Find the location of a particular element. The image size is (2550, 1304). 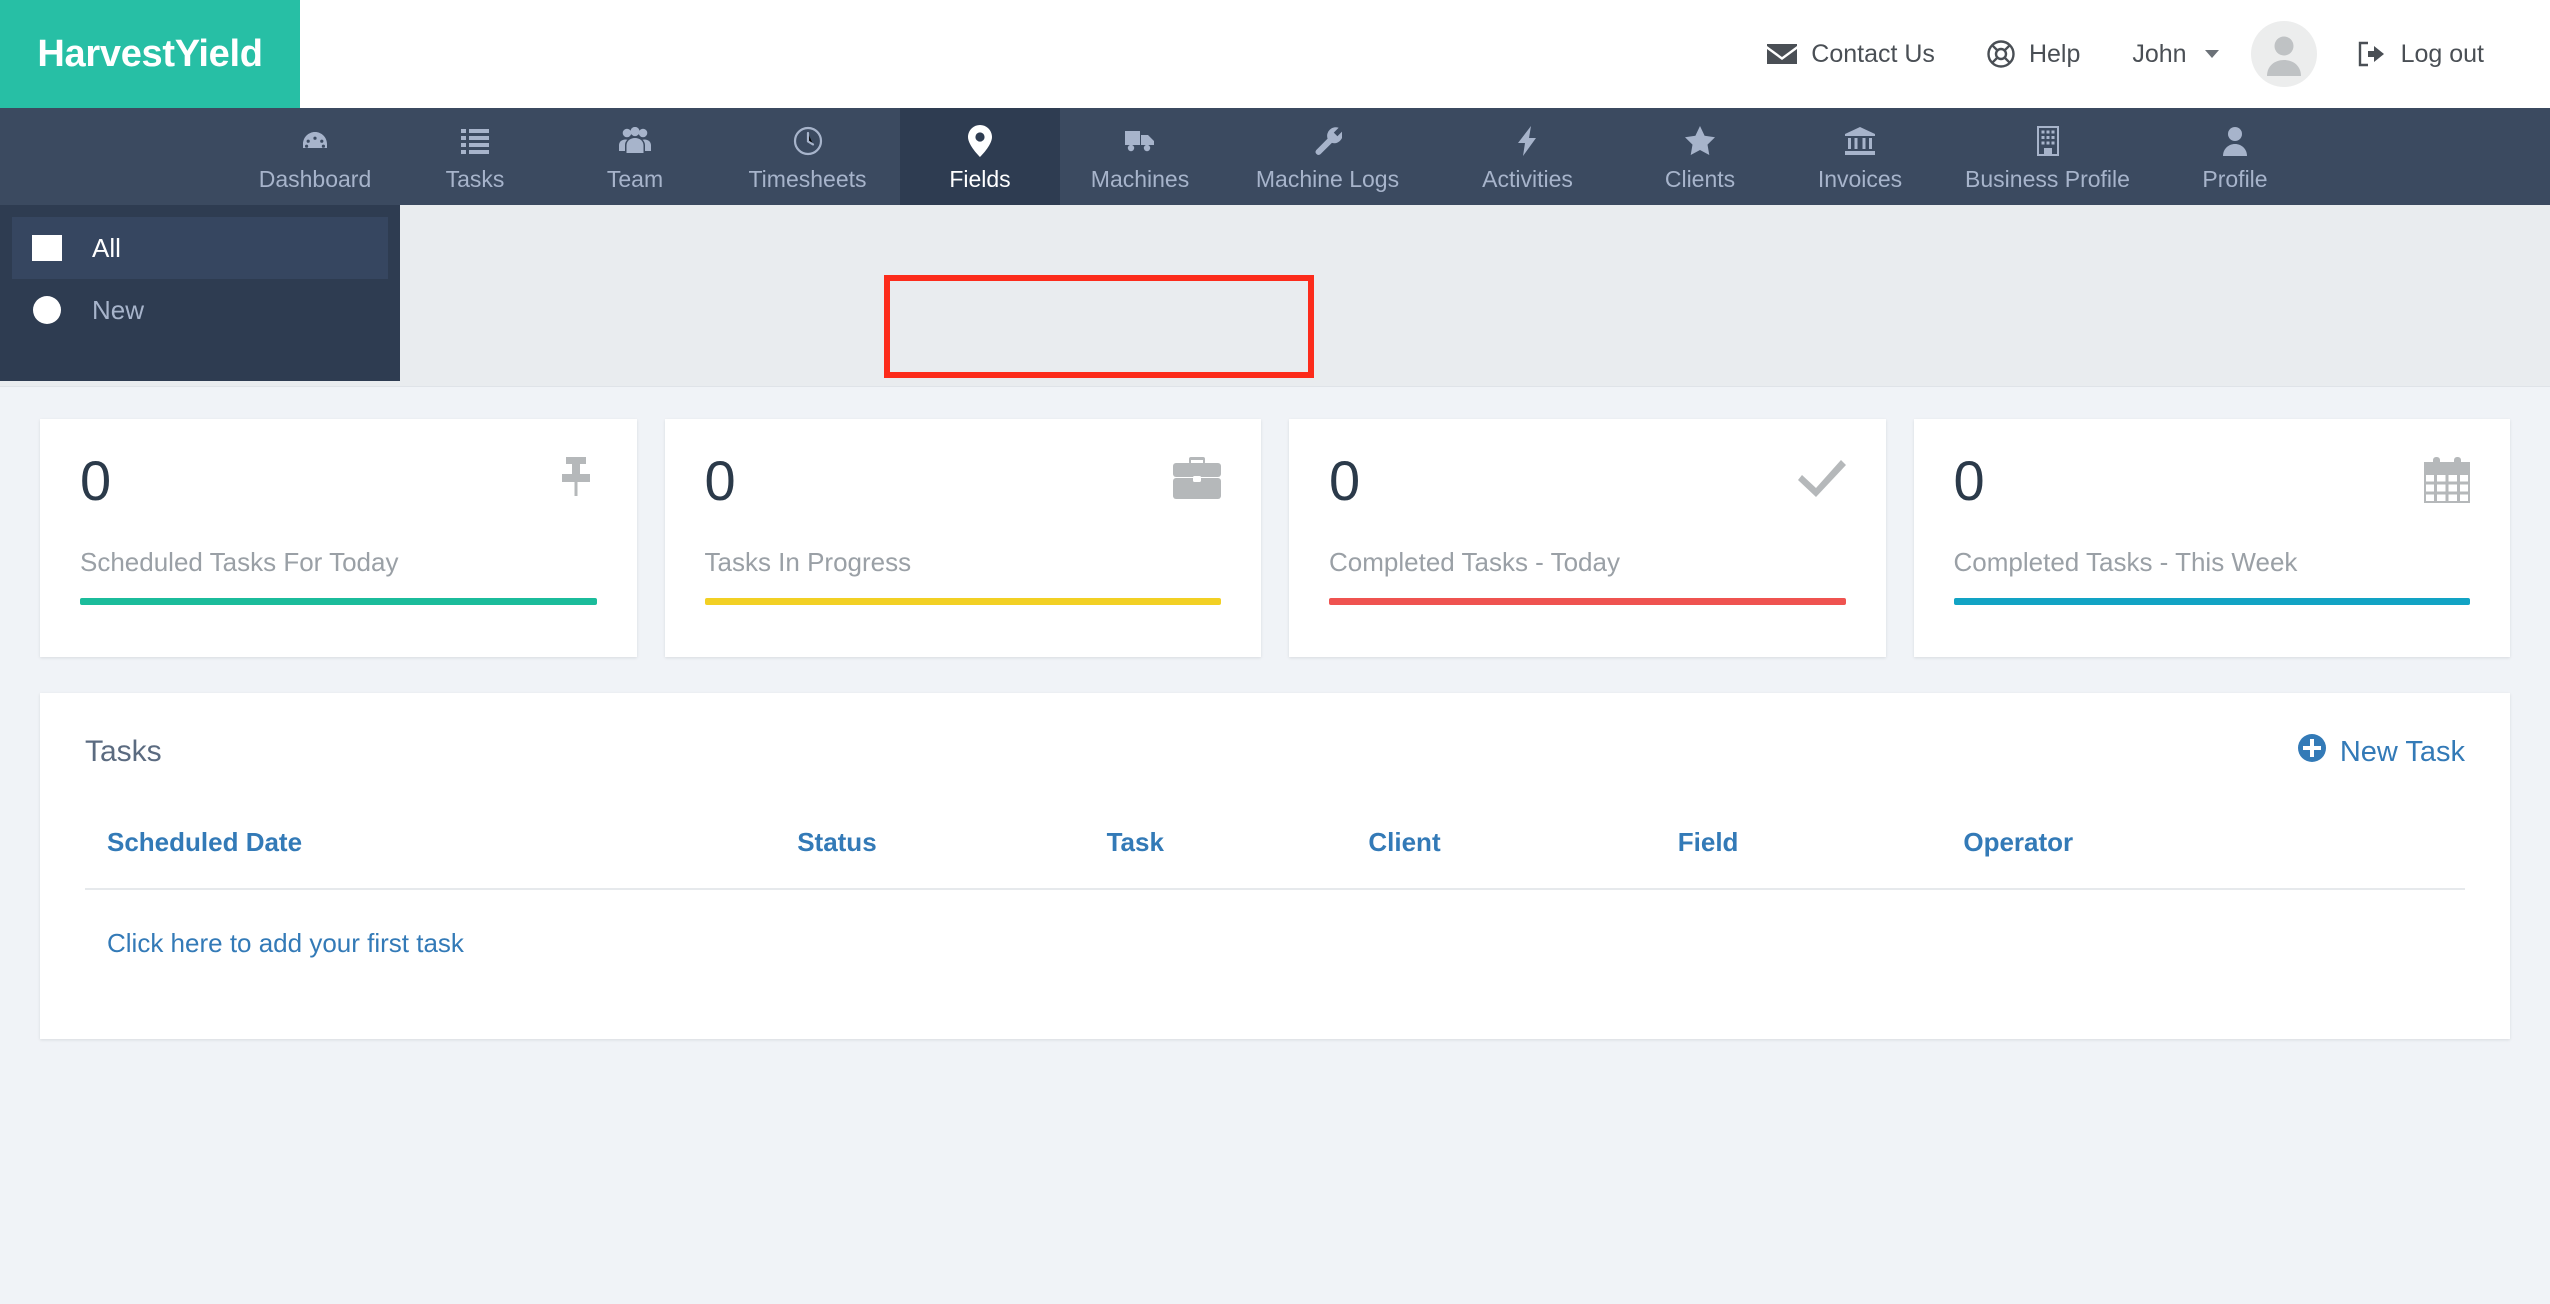

page-title: Dashboard is located at coordinates (1295, 266).